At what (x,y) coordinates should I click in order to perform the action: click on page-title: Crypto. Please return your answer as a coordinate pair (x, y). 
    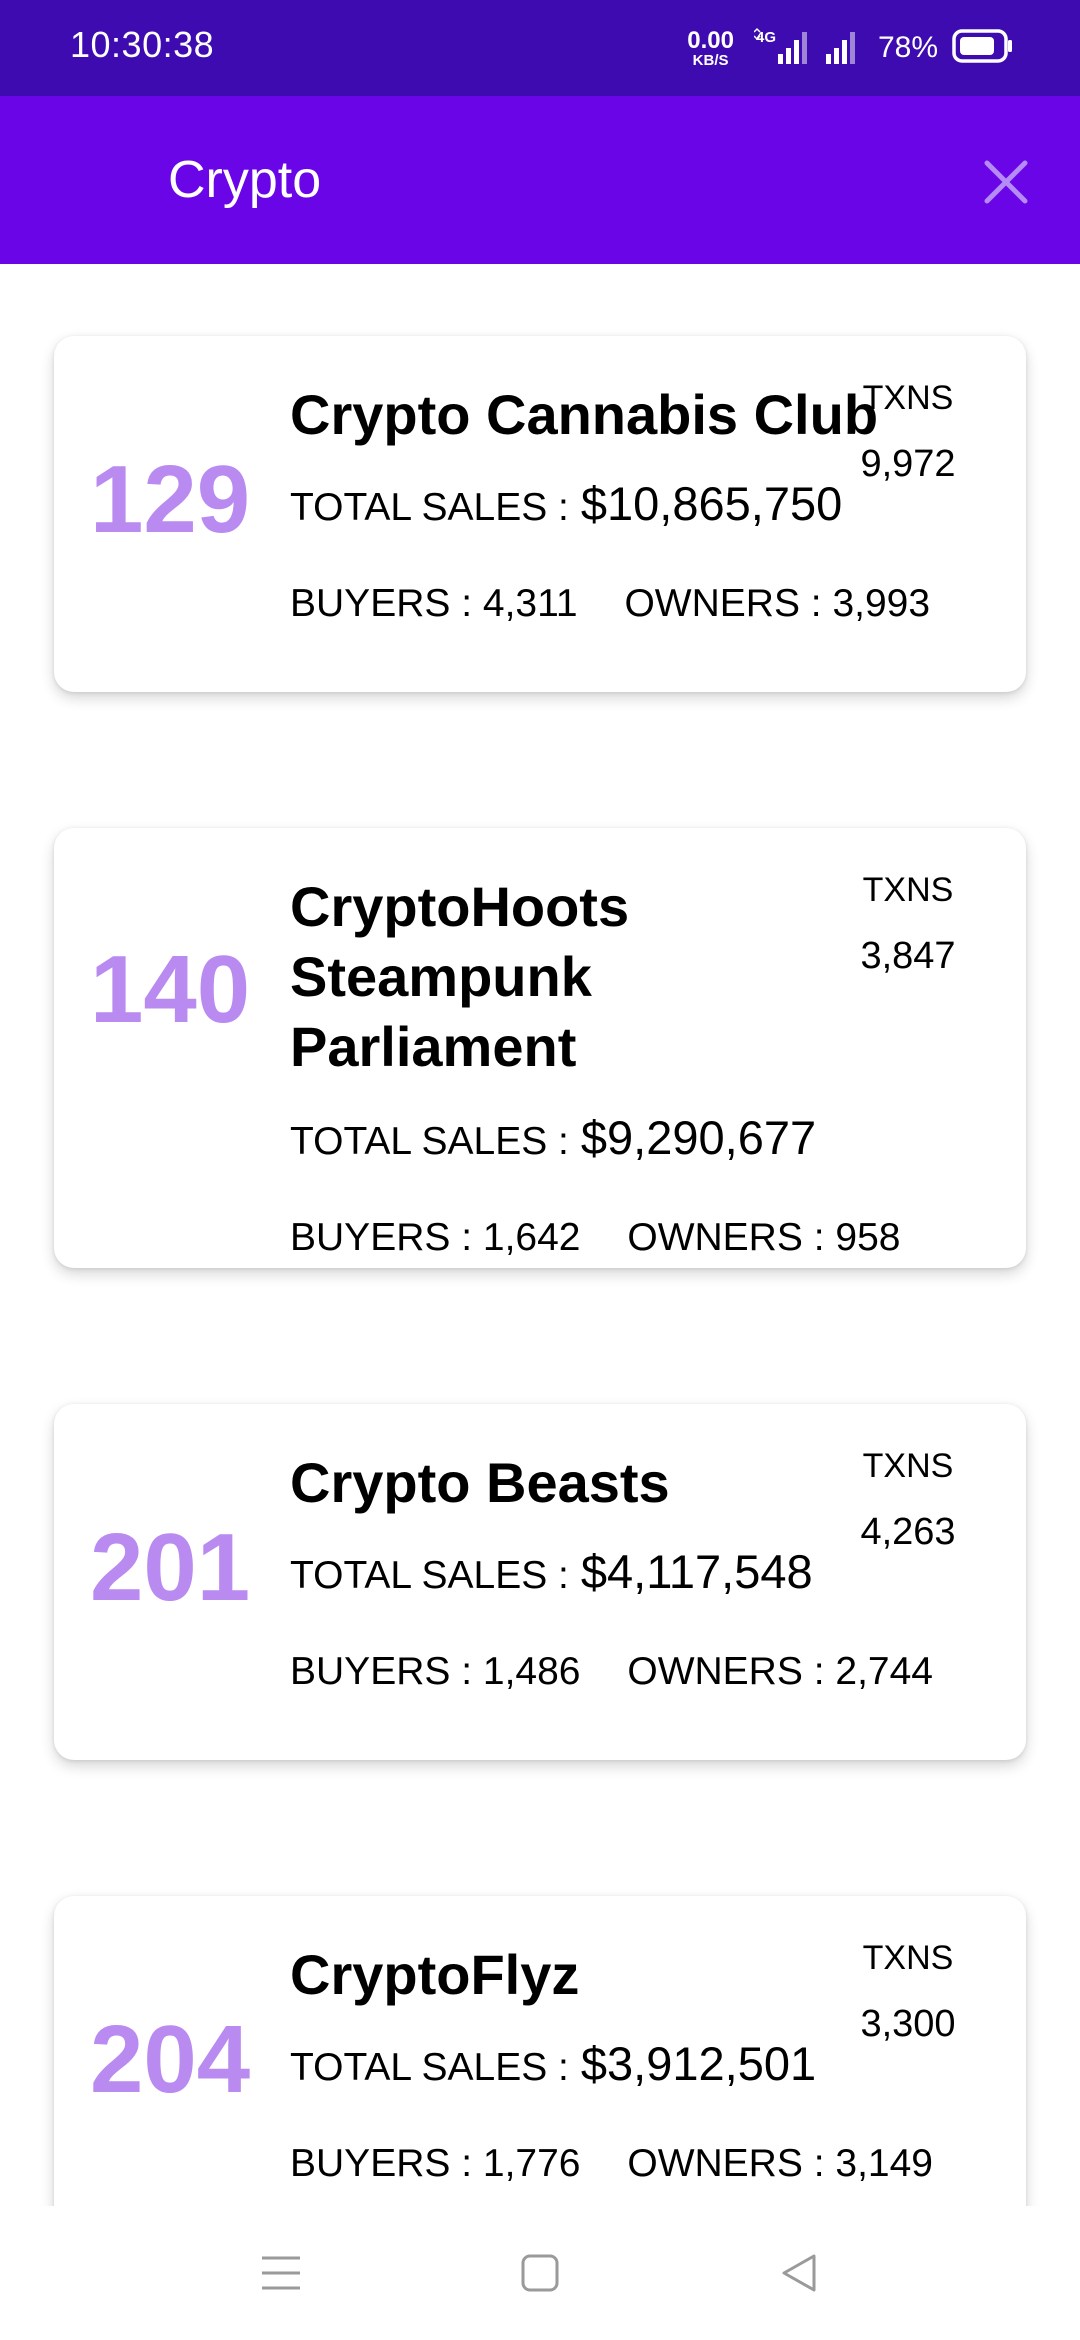
    Looking at the image, I should click on (245, 180).